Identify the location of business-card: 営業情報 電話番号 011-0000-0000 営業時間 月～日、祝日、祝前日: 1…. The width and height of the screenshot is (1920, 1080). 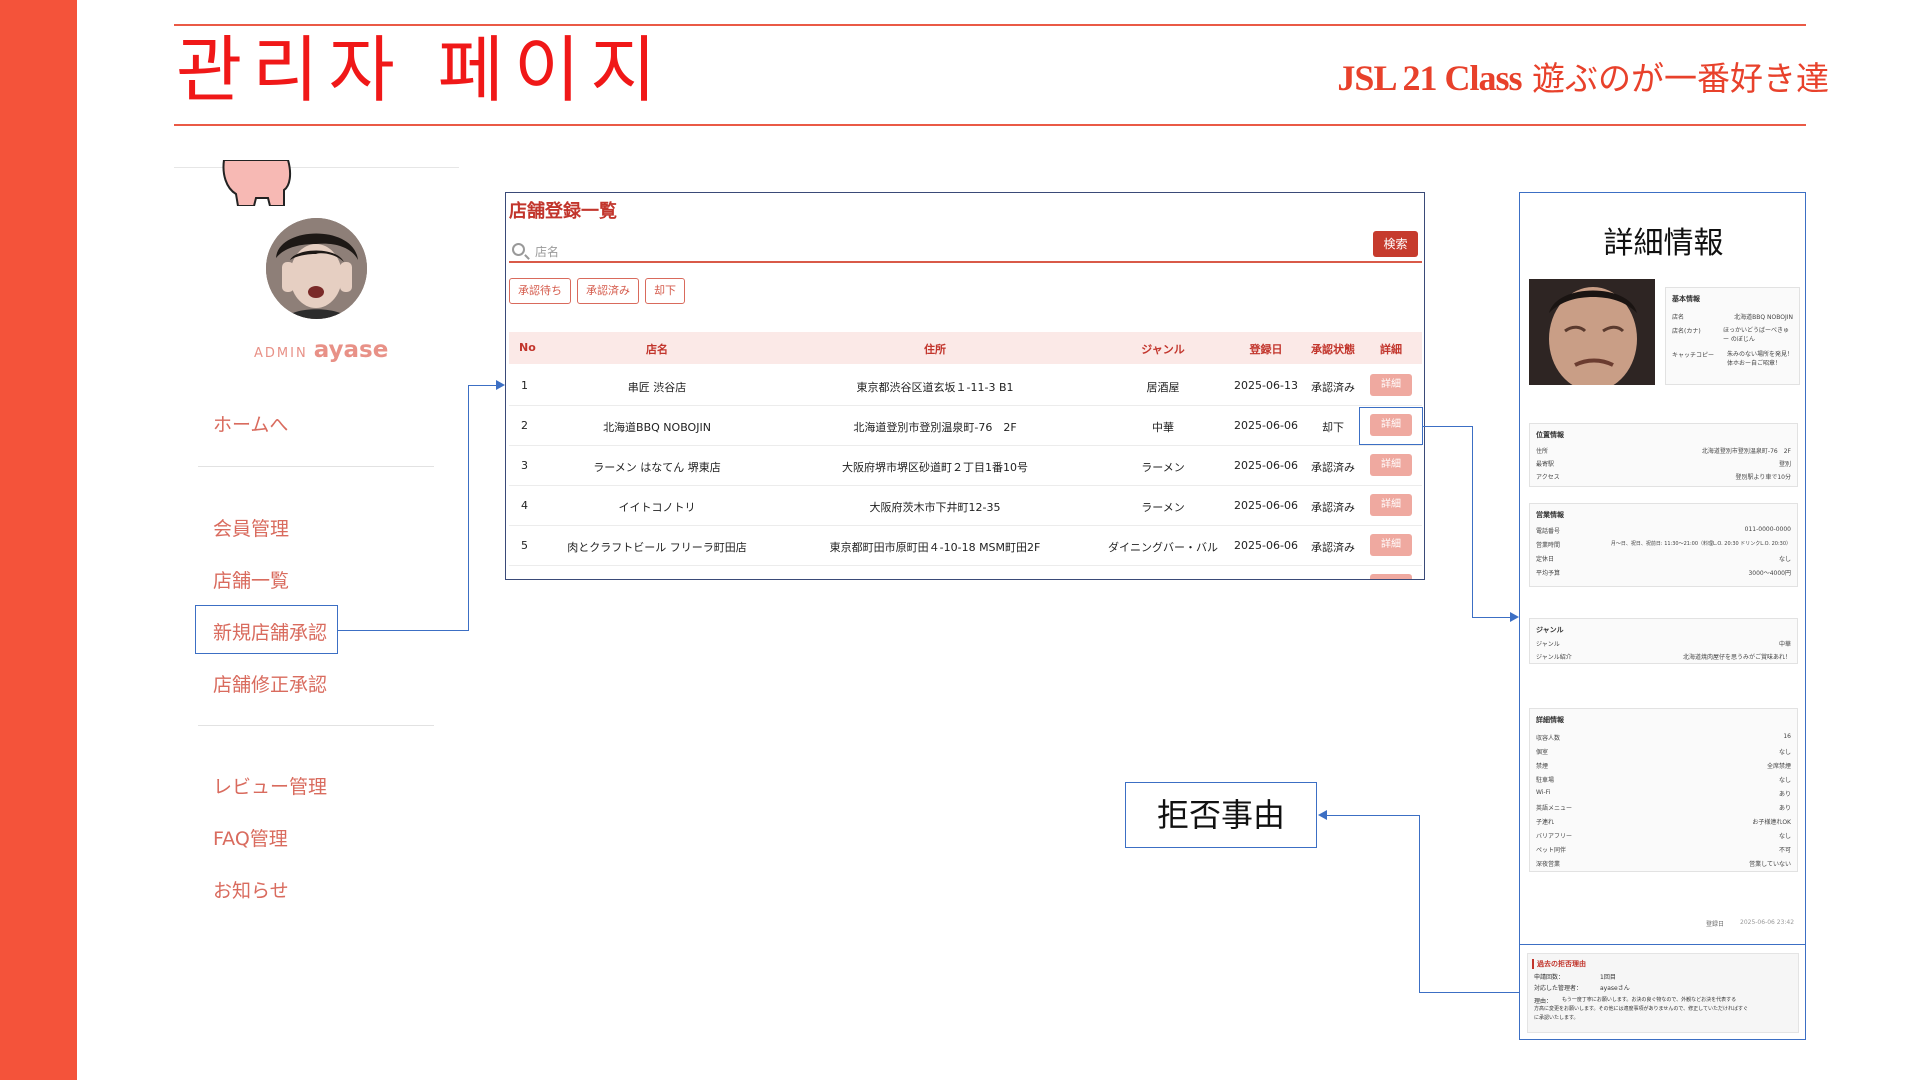
(1663, 545).